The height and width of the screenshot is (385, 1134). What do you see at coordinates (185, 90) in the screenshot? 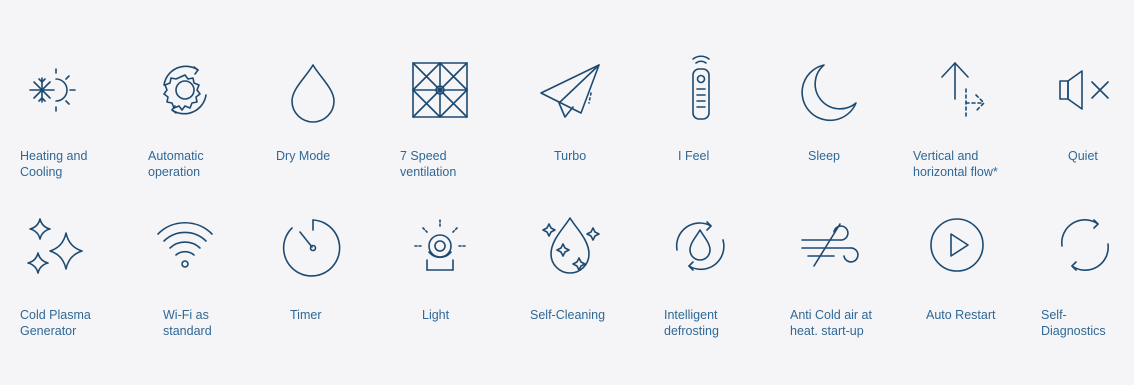
I see `auto-gear-icon` at bounding box center [185, 90].